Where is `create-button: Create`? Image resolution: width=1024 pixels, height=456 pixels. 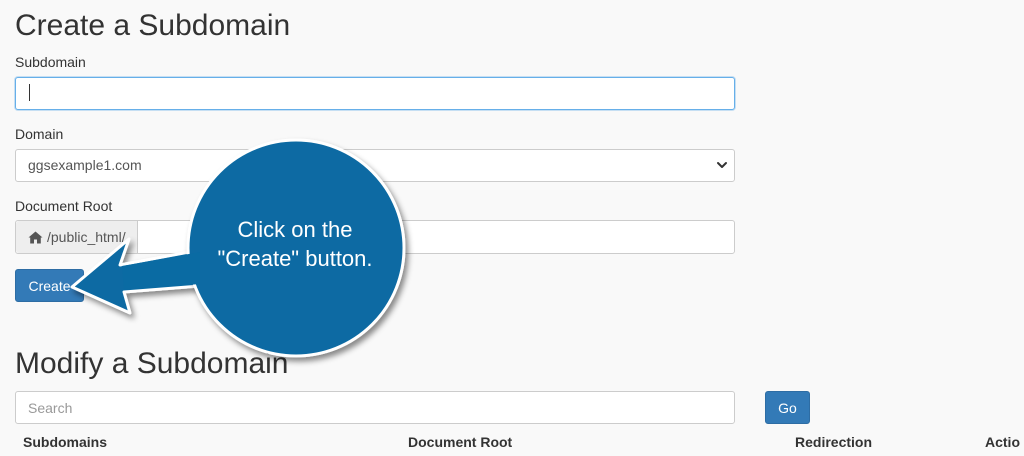
create-button: Create is located at coordinates (49, 285).